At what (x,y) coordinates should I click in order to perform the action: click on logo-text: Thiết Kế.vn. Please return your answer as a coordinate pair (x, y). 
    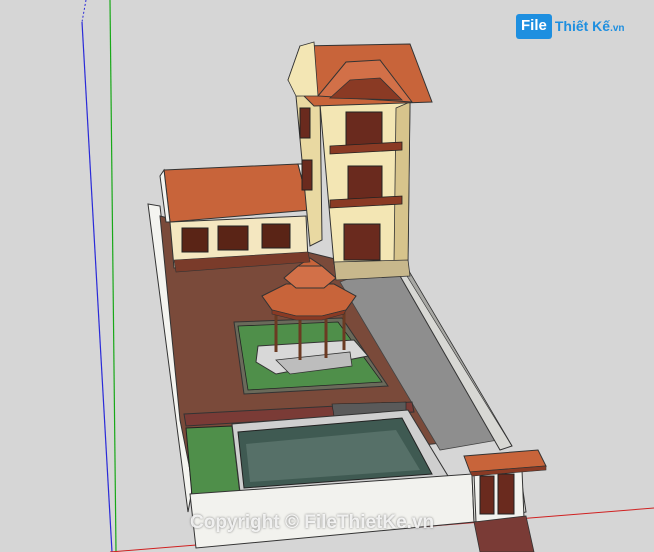
    Looking at the image, I should click on (589, 26).